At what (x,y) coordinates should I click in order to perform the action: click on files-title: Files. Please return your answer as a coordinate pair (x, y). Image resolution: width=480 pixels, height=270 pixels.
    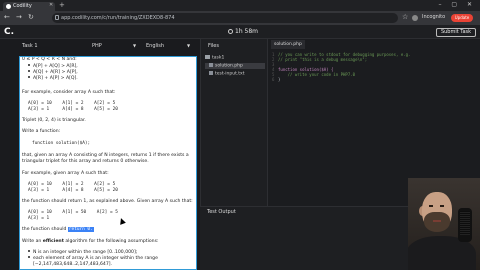
    Looking at the image, I should click on (213, 46).